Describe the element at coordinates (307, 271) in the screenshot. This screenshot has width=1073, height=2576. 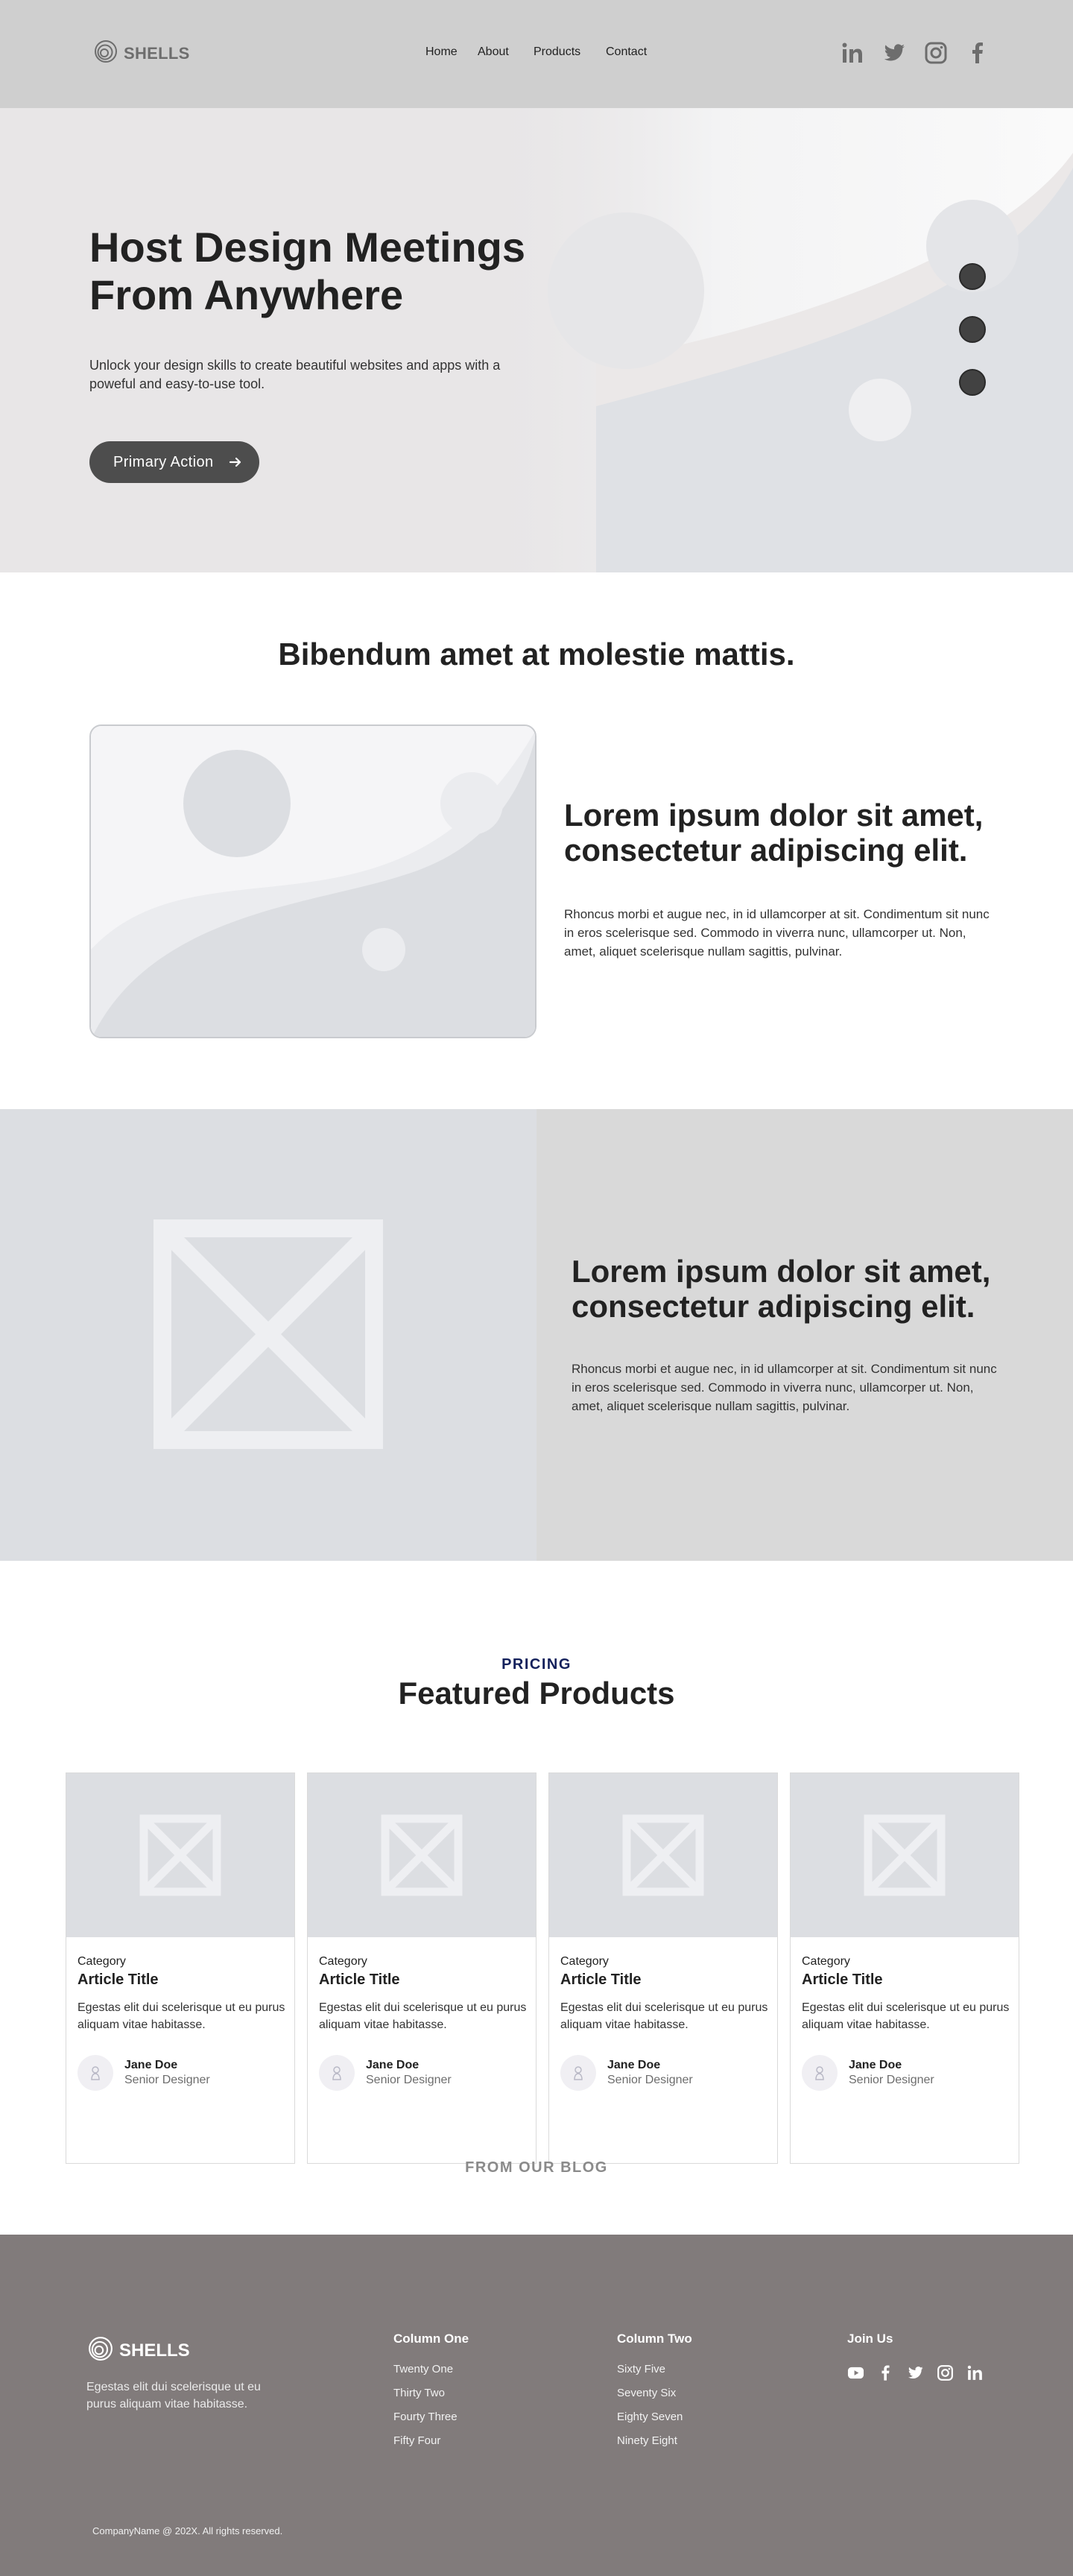
I see `hero-title: Host Design Meetings From Anywhere` at that location.